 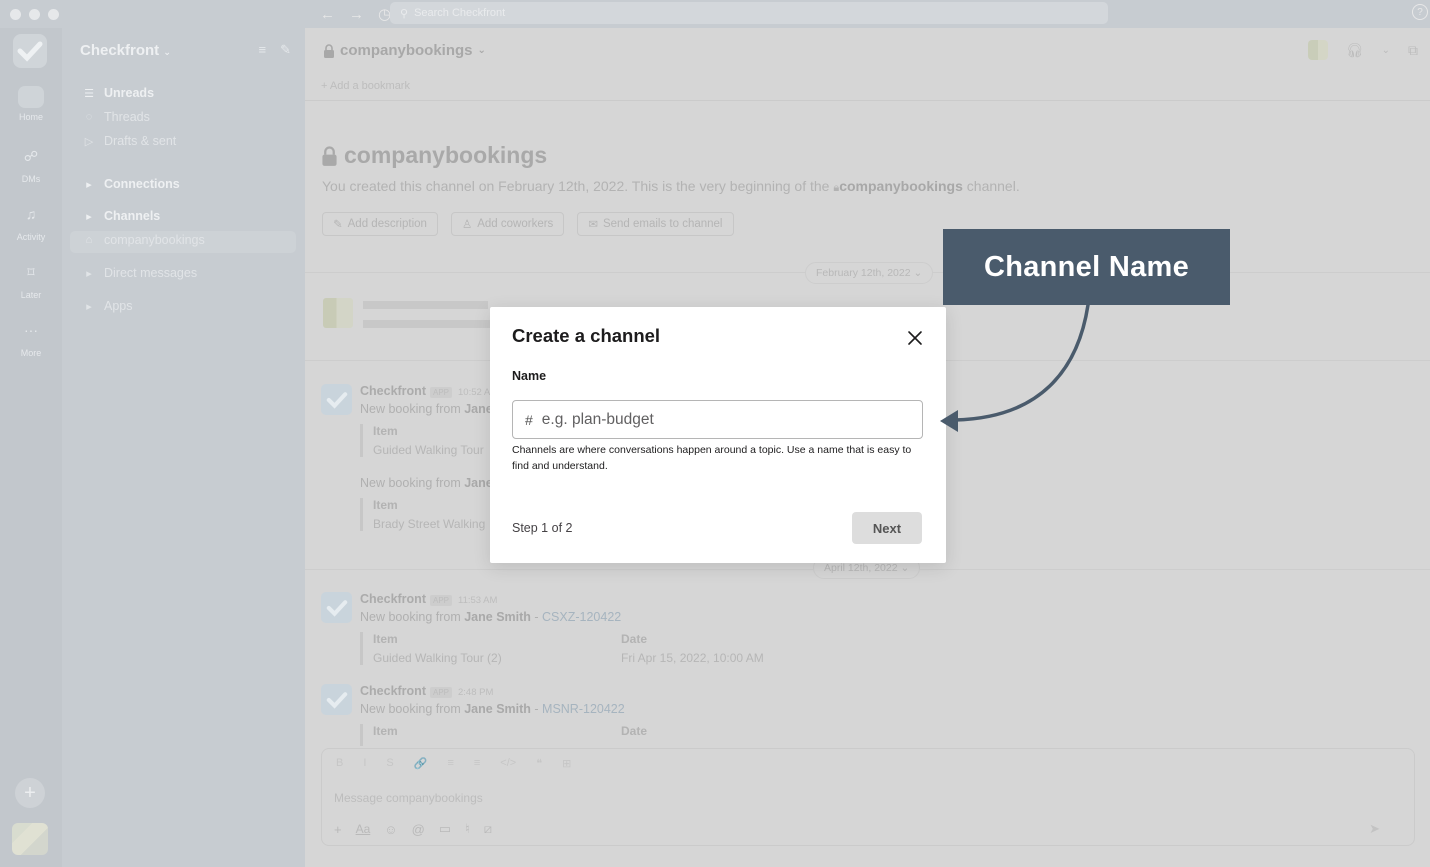 What do you see at coordinates (539, 763) in the screenshot?
I see `quote-icon: ❝` at bounding box center [539, 763].